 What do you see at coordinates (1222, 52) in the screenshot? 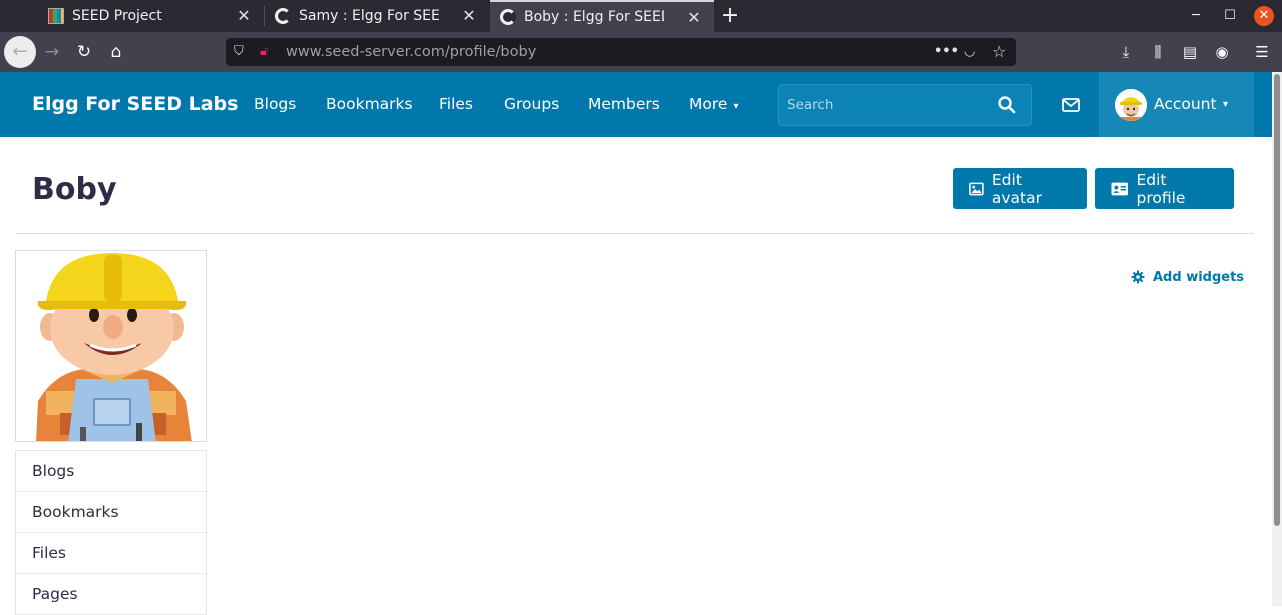
I see `account-circle-icon: ◉` at bounding box center [1222, 52].